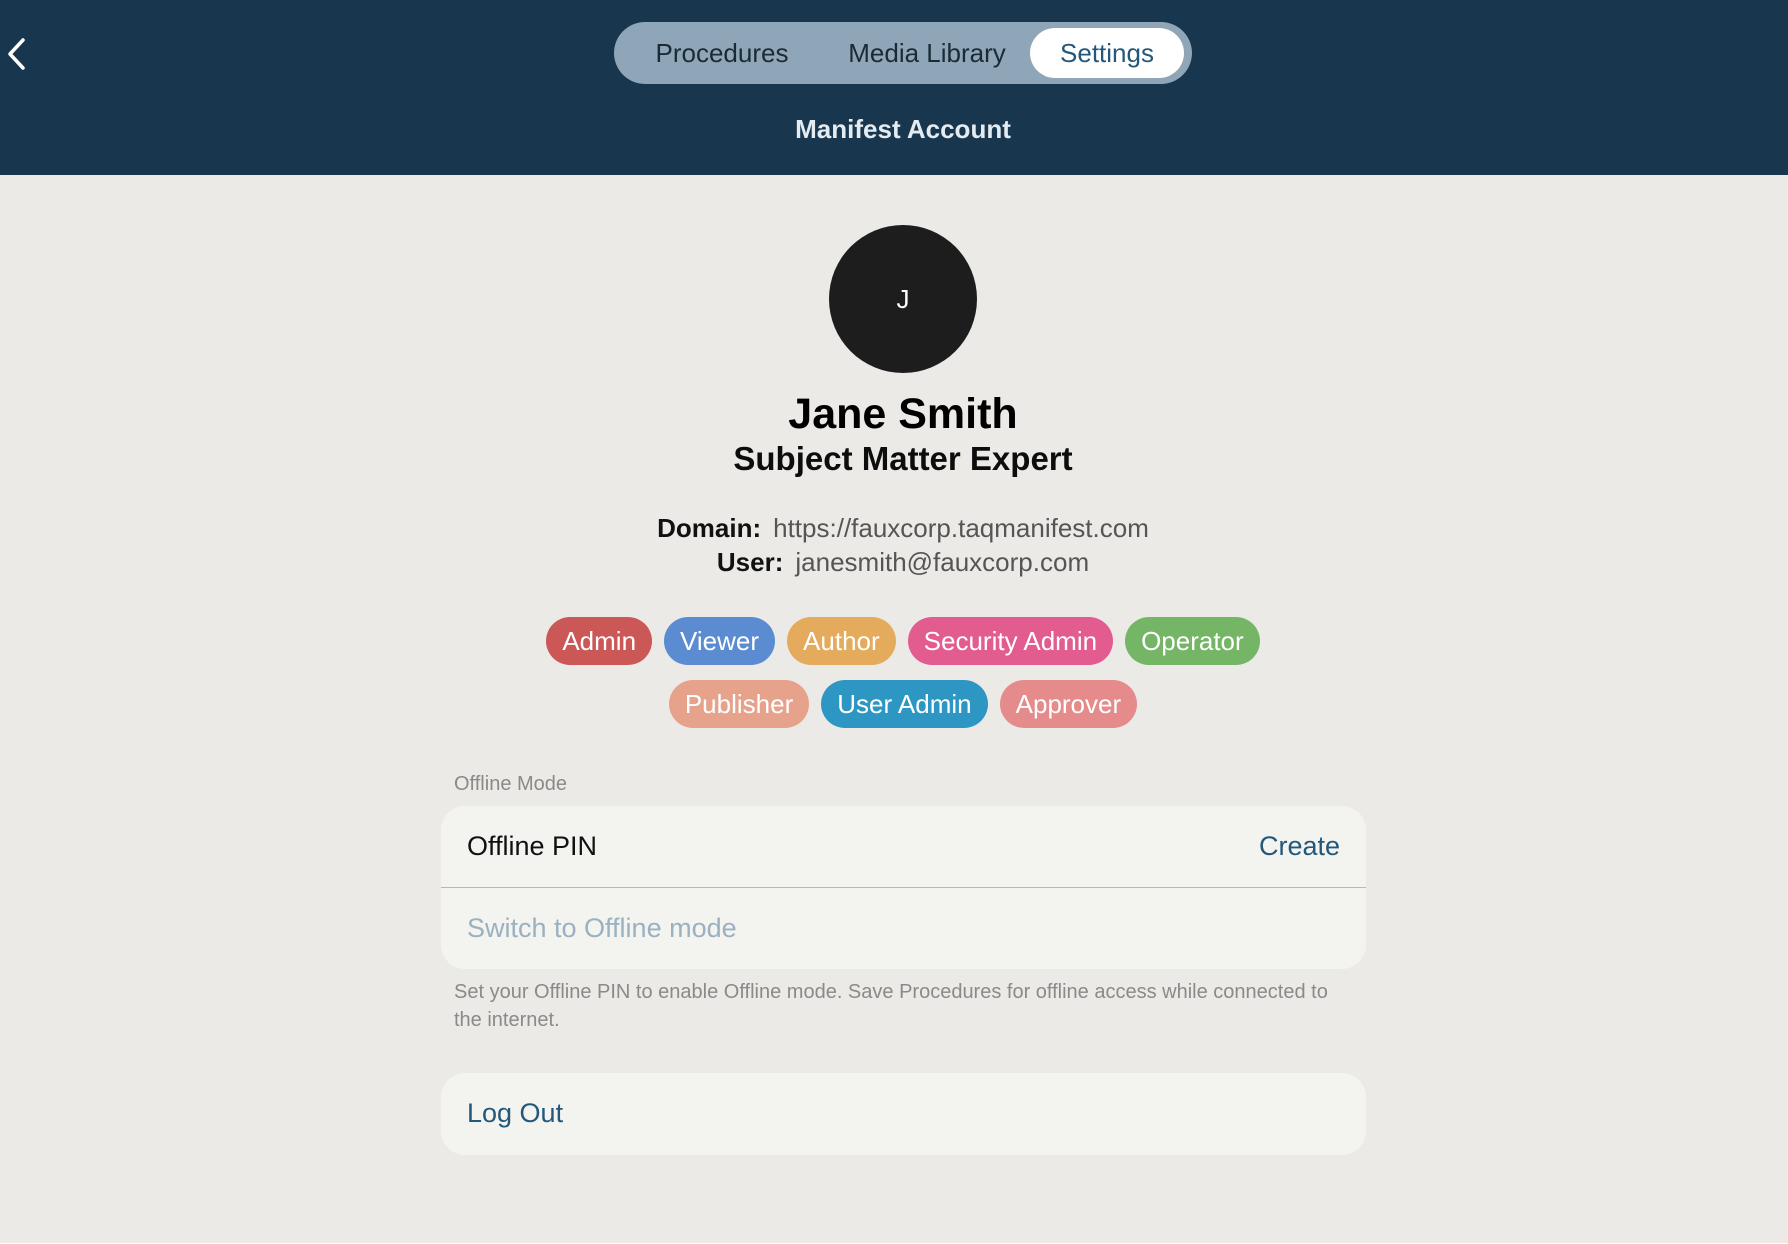 The image size is (1788, 1244). I want to click on tab-media-library: Media Library, so click(927, 53).